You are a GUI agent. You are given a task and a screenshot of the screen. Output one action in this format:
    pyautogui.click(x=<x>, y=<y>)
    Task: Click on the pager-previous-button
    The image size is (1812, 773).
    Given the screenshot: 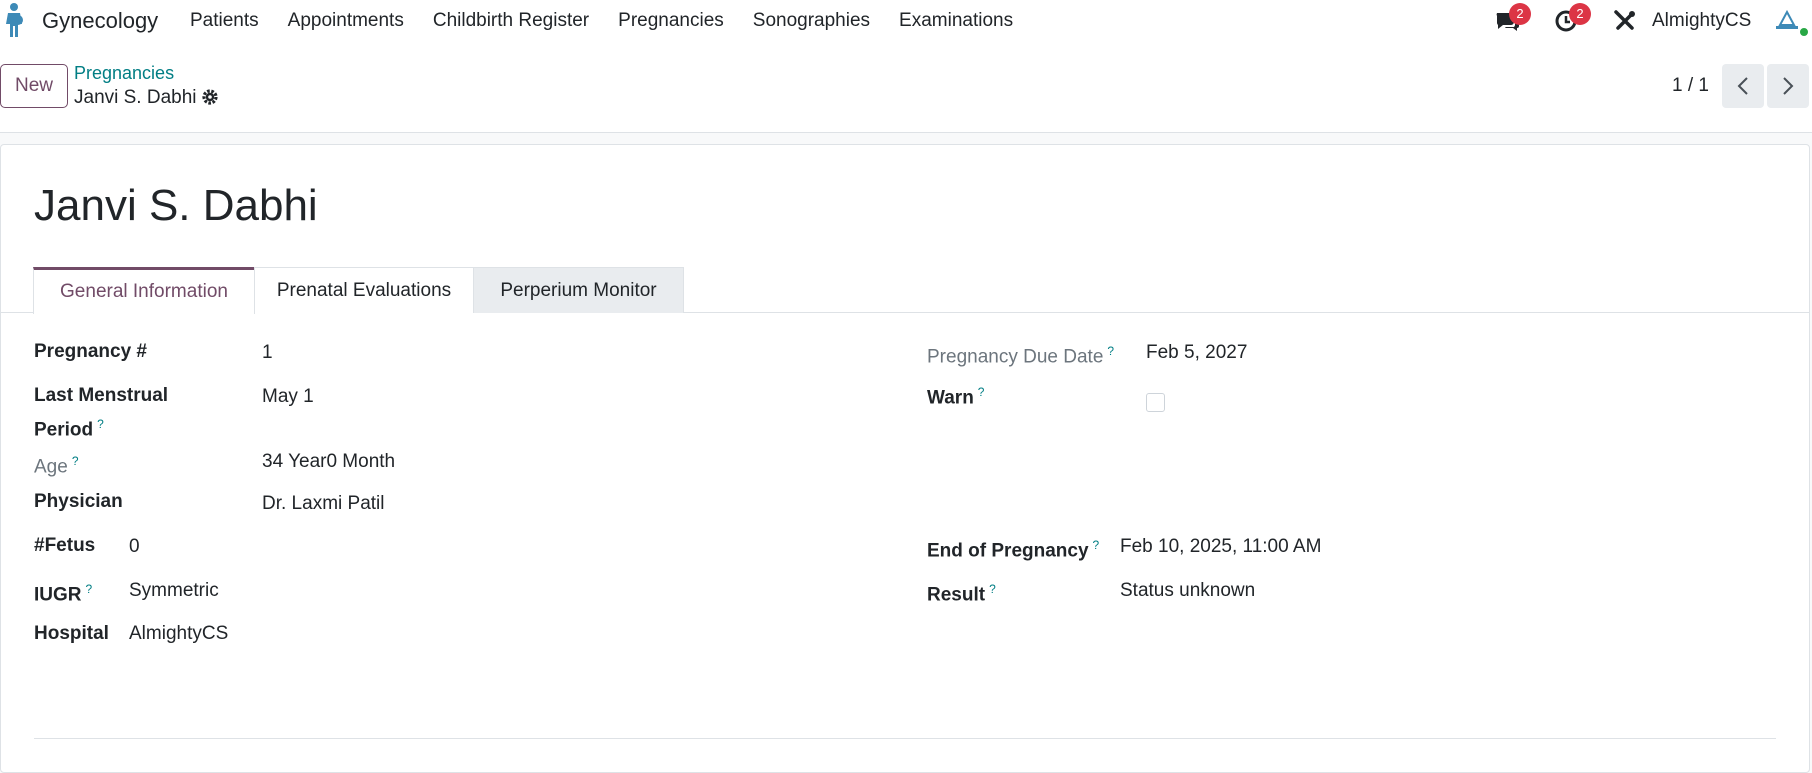 What is the action you would take?
    pyautogui.click(x=1743, y=86)
    